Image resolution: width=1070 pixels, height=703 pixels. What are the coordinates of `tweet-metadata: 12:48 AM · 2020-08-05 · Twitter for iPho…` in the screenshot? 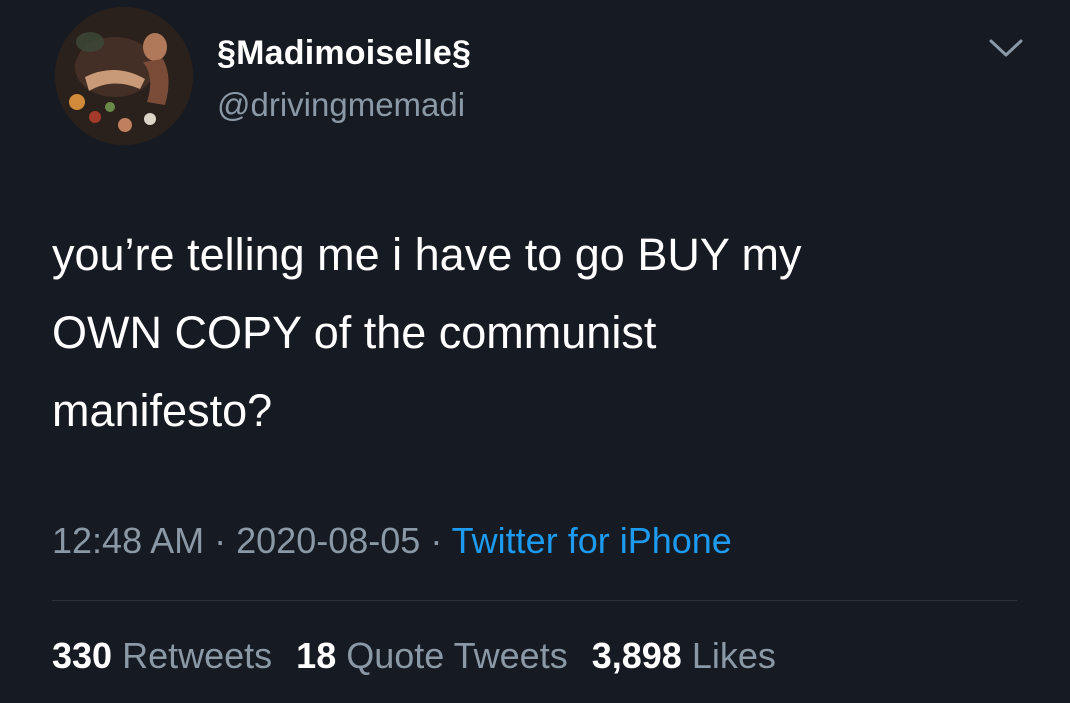 It's located at (392, 541).